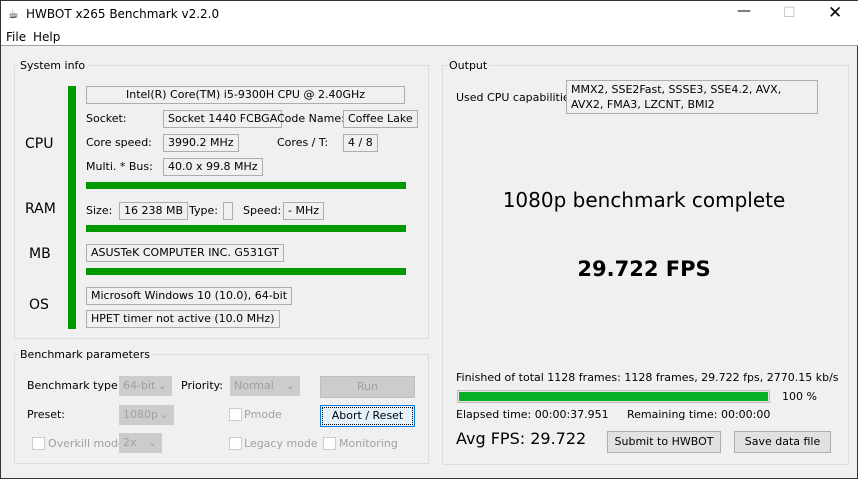  Describe the element at coordinates (46, 37) in the screenshot. I see `menu-help: Help` at that location.